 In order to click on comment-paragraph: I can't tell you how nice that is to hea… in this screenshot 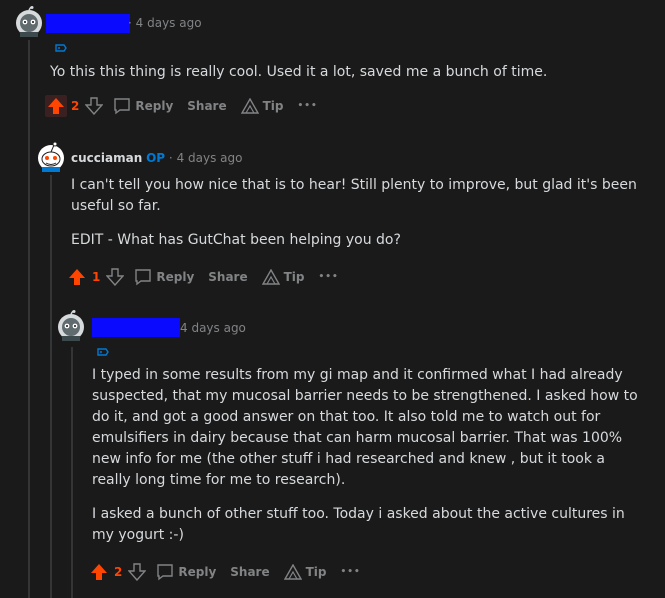, I will do `click(354, 195)`.